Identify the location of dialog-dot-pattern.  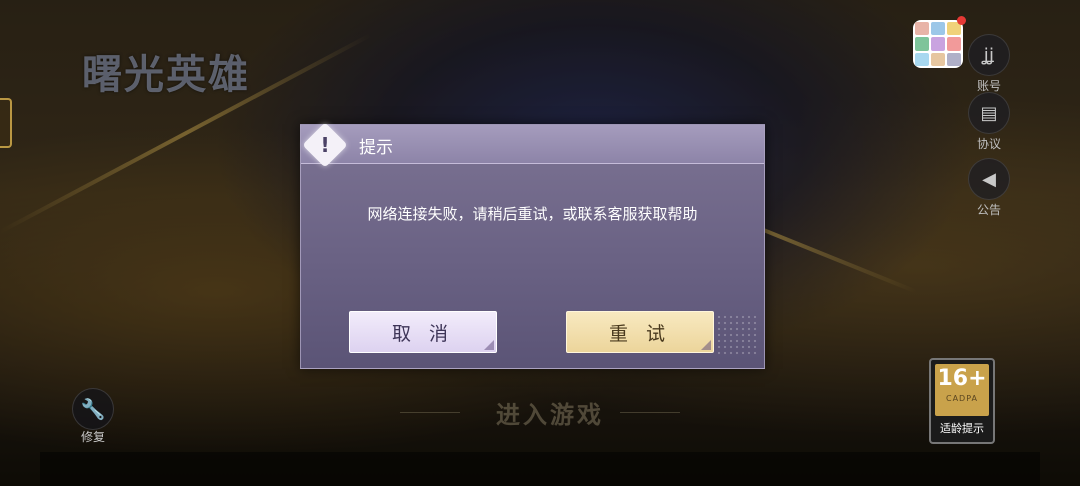
(737, 335).